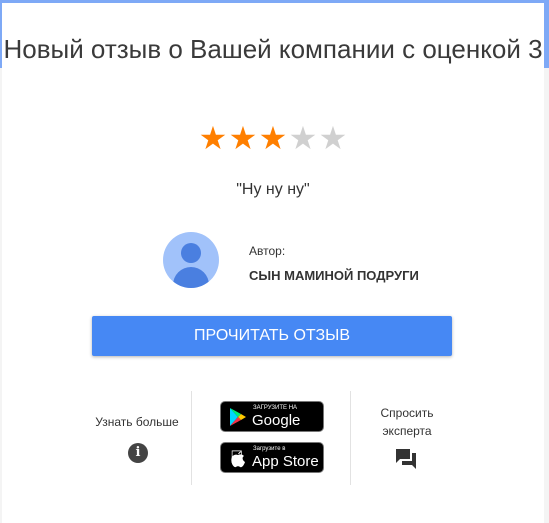  Describe the element at coordinates (272, 424) in the screenshot. I see `google-play-badge: ЗАГРУЗИТЕ НА Google Play` at that location.